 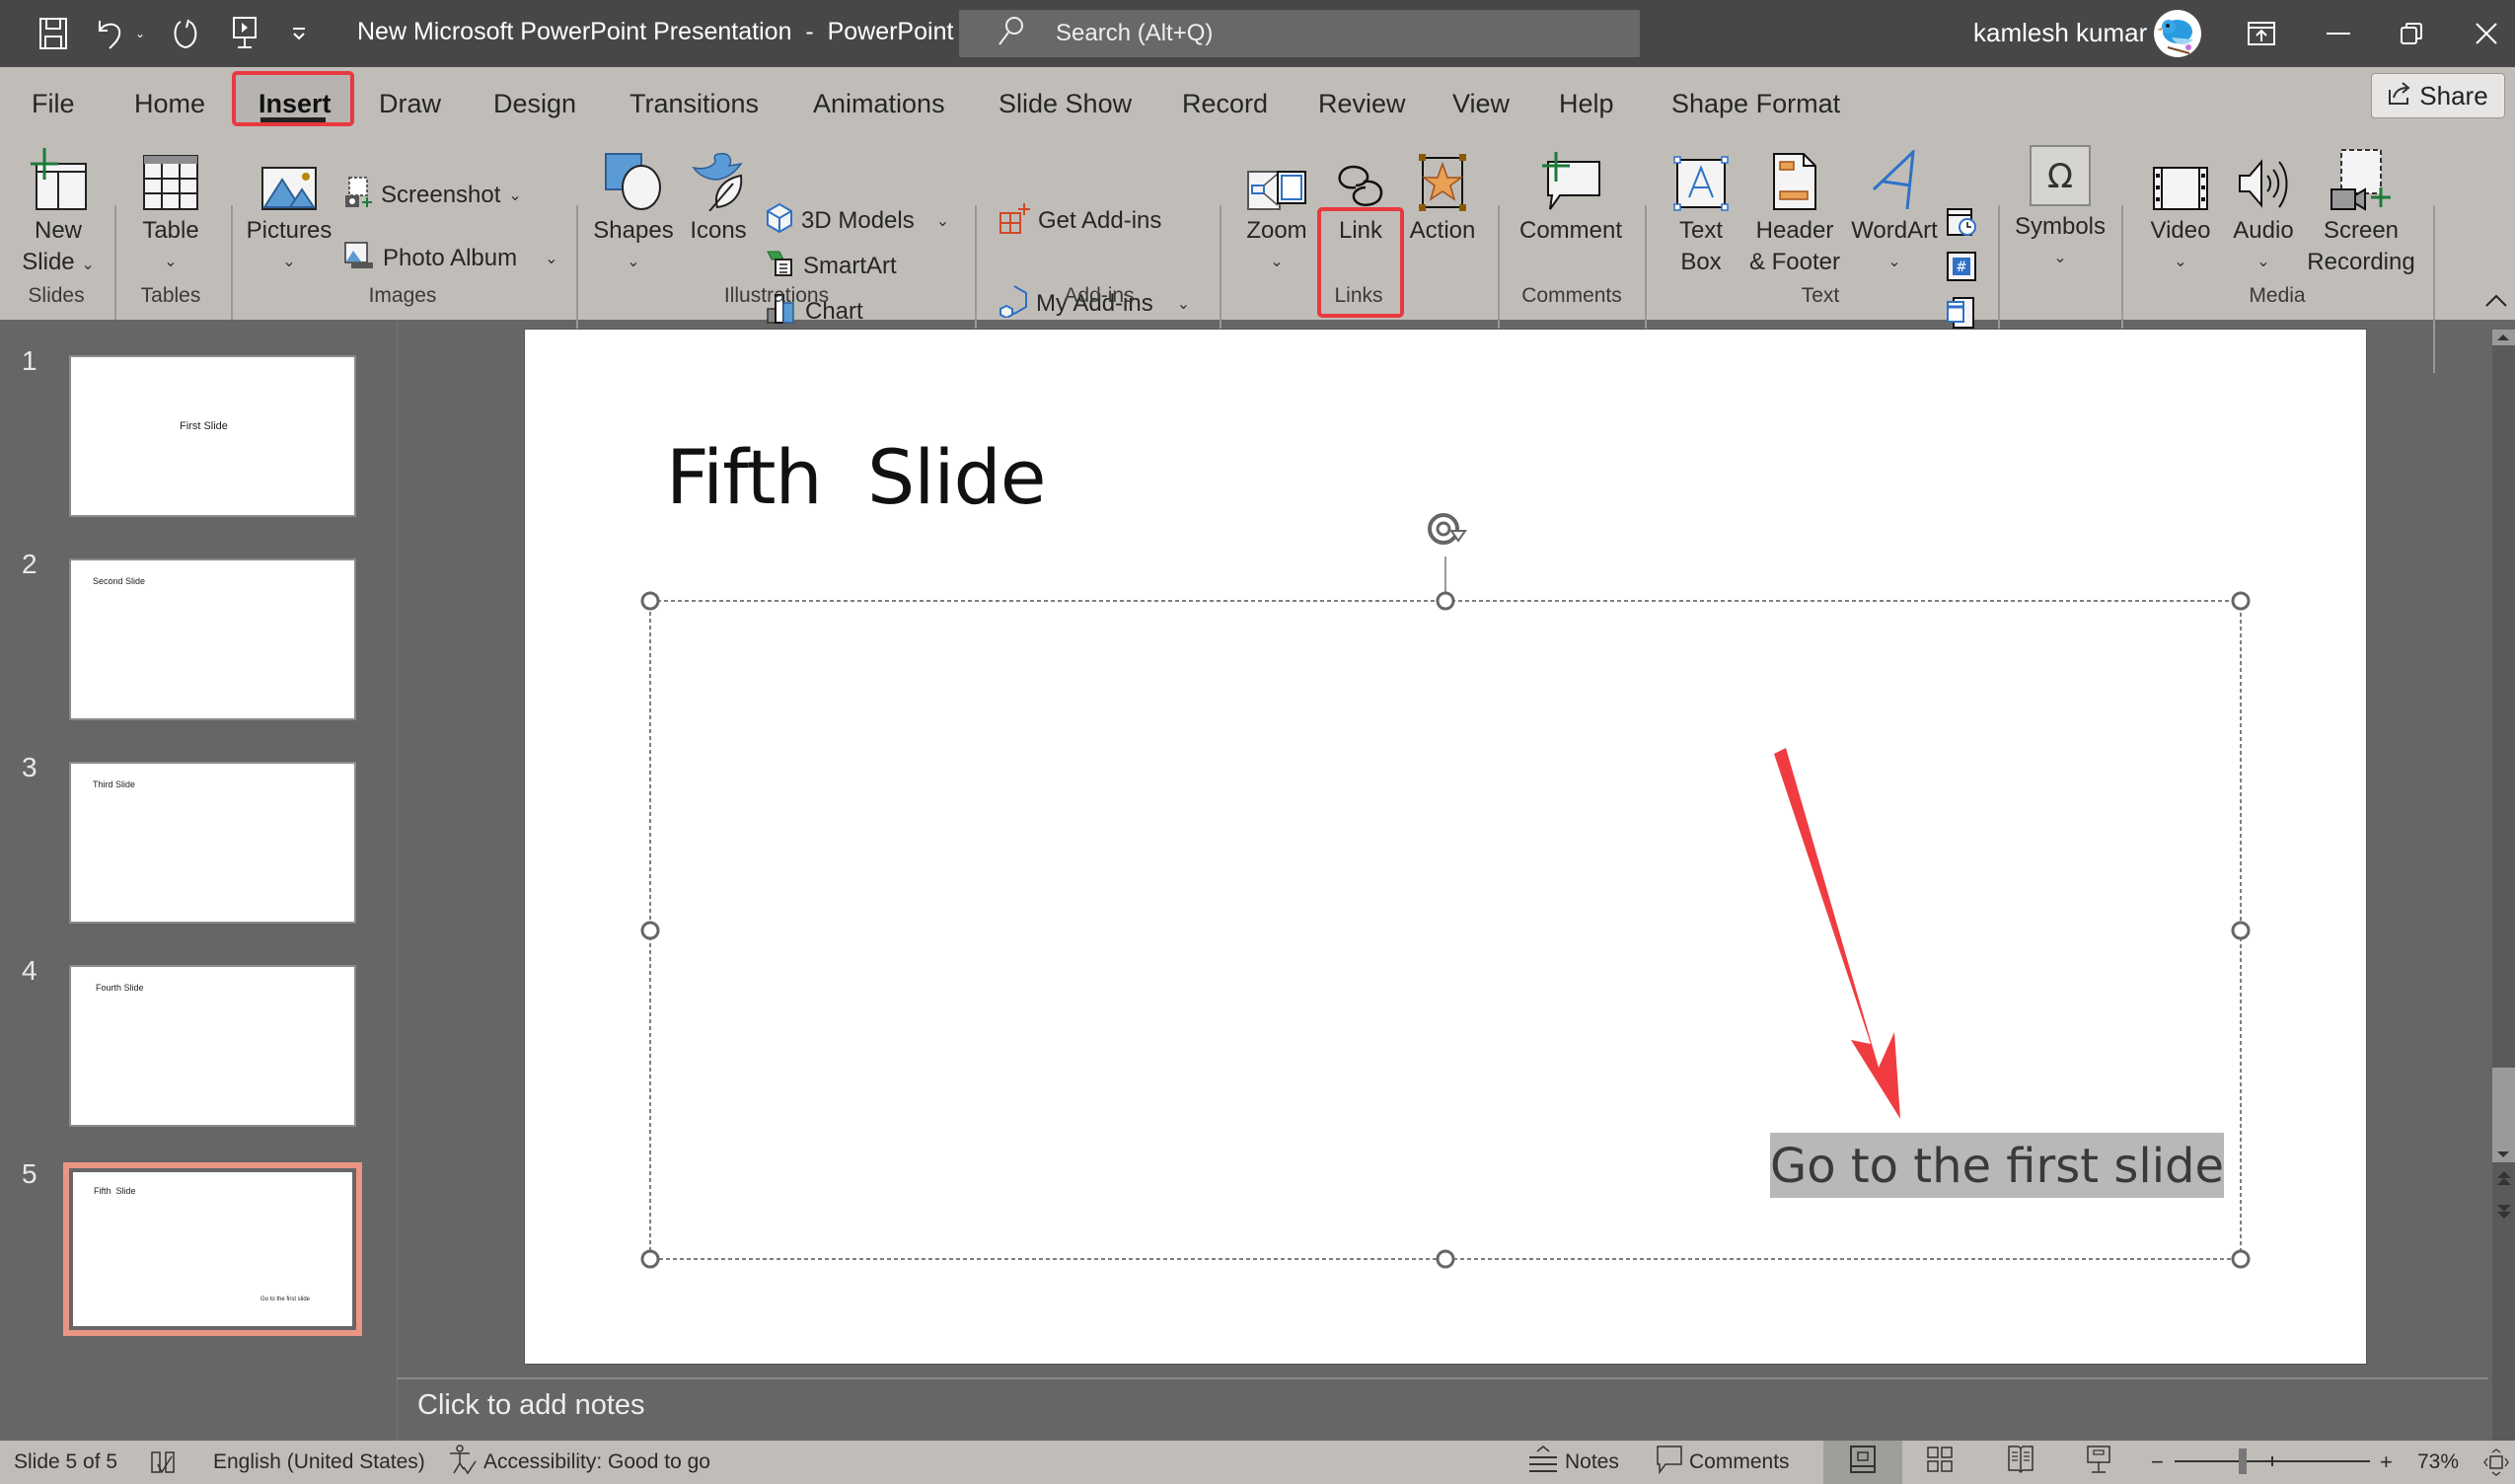 I want to click on zoom-label: Zoom, so click(x=1276, y=230).